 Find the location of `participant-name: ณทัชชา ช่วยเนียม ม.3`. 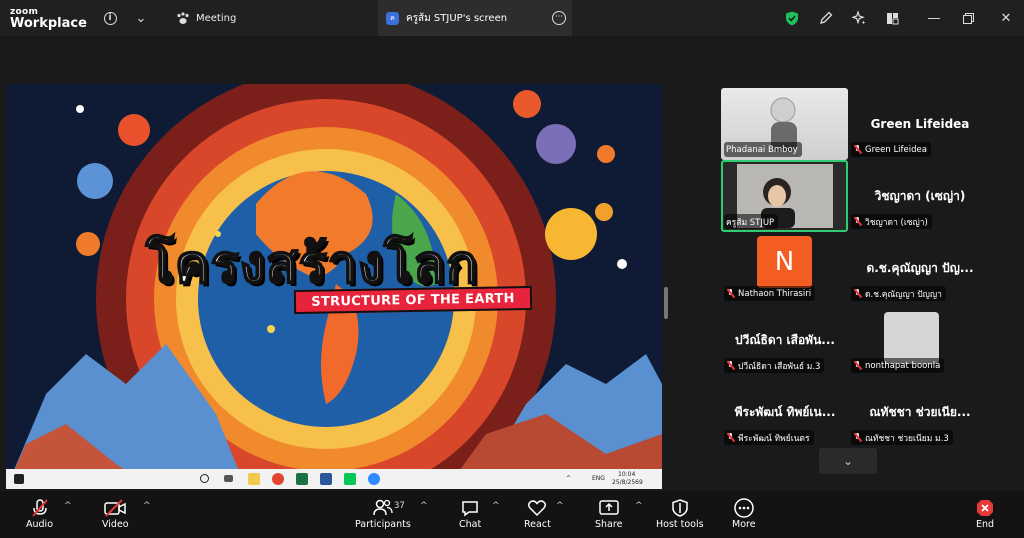

participant-name: ณทัชชา ช่วยเนียม ม.3 is located at coordinates (907, 438).